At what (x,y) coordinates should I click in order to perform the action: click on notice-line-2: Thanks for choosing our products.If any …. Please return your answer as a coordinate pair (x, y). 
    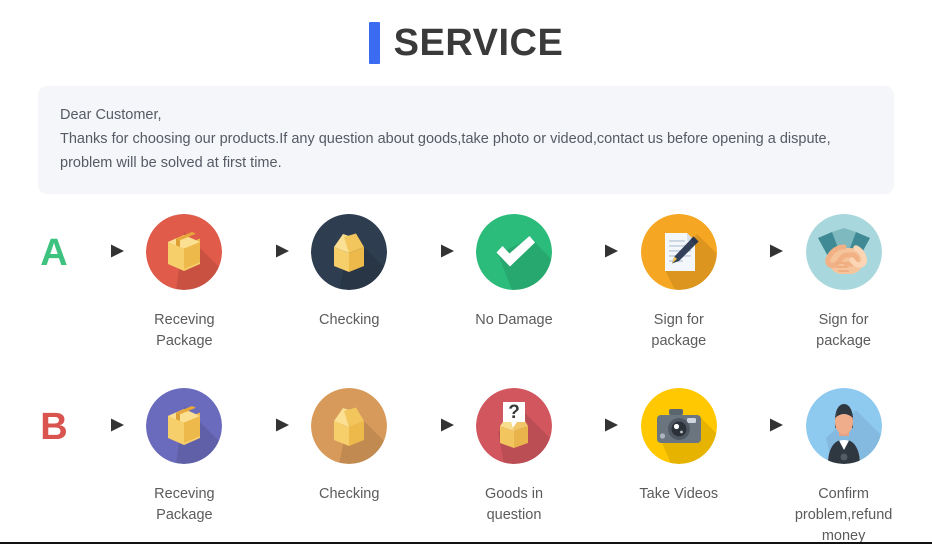
    Looking at the image, I should click on (445, 139).